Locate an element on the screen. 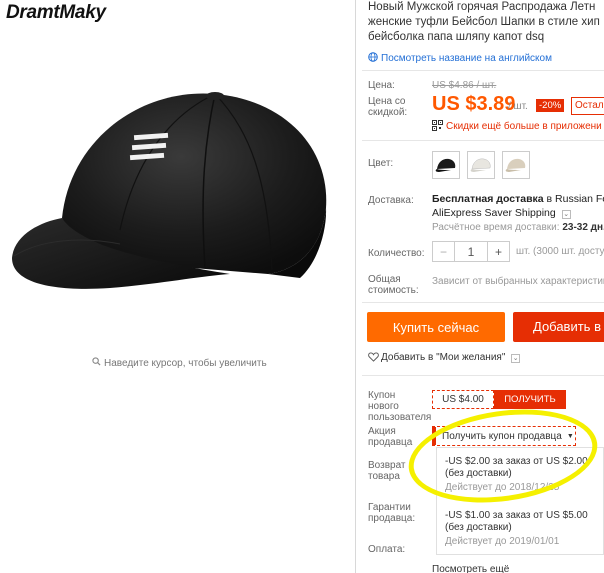  price-unit: / шт. is located at coordinates (518, 106).